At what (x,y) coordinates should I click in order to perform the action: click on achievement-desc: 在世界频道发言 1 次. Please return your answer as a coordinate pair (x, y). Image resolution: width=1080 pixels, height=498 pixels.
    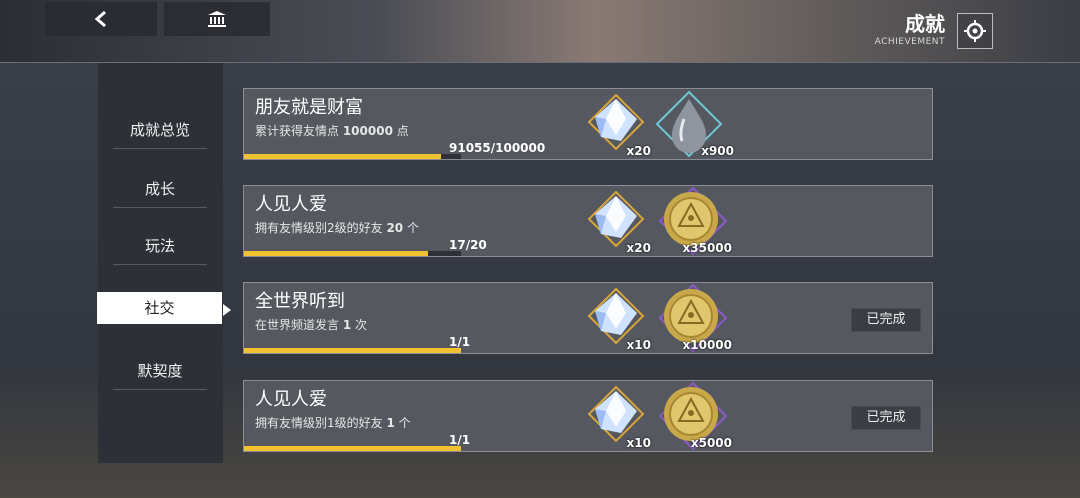
    Looking at the image, I should click on (311, 325).